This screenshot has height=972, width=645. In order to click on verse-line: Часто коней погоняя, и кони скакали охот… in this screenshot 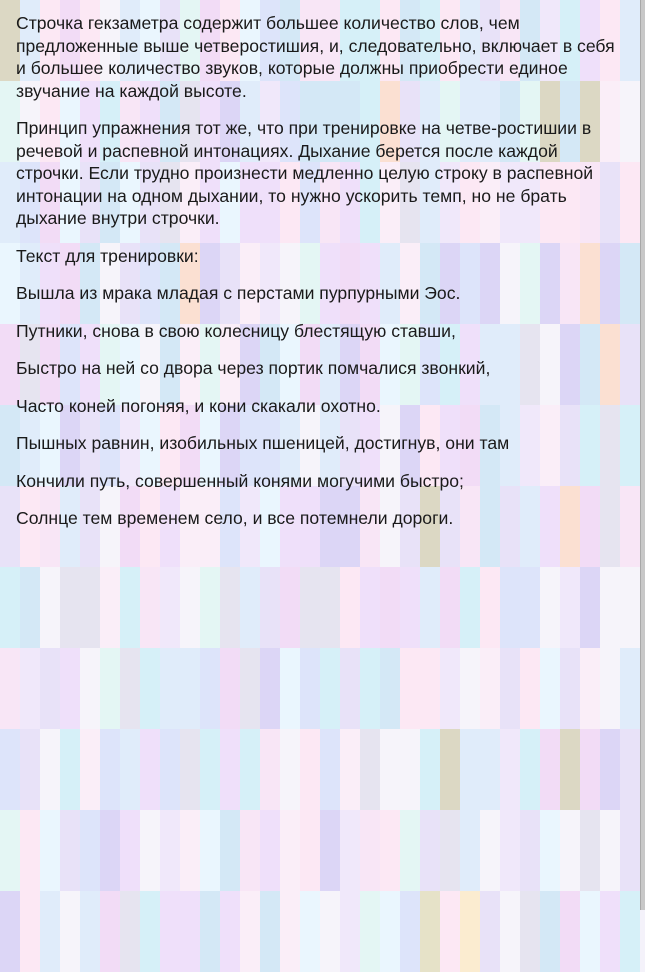, I will do `click(198, 405)`.